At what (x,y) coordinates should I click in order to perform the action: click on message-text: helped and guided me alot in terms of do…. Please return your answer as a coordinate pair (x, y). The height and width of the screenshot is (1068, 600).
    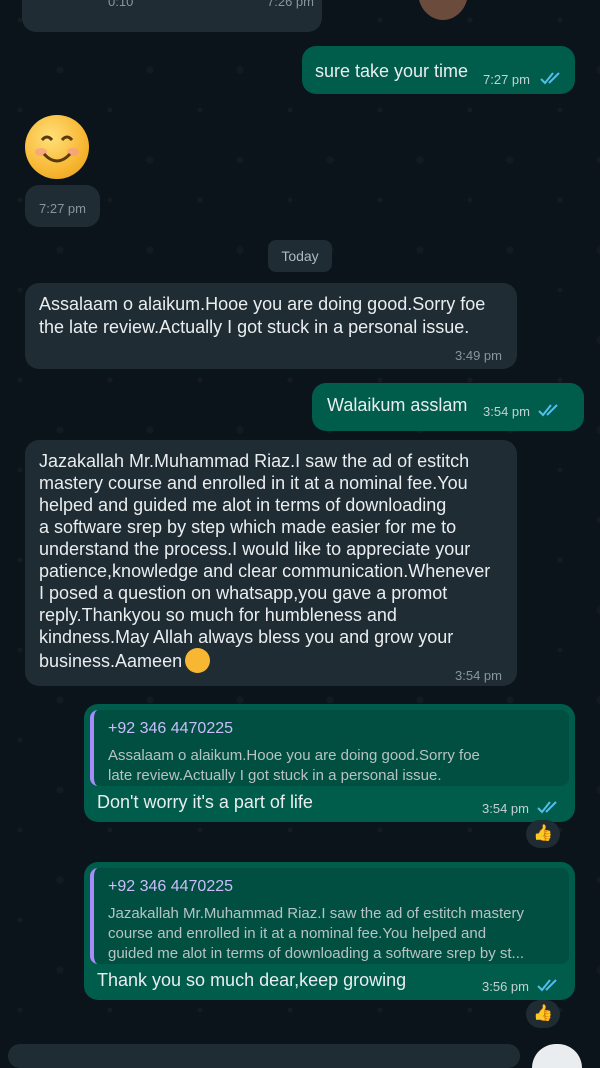
    Looking at the image, I should click on (243, 505).